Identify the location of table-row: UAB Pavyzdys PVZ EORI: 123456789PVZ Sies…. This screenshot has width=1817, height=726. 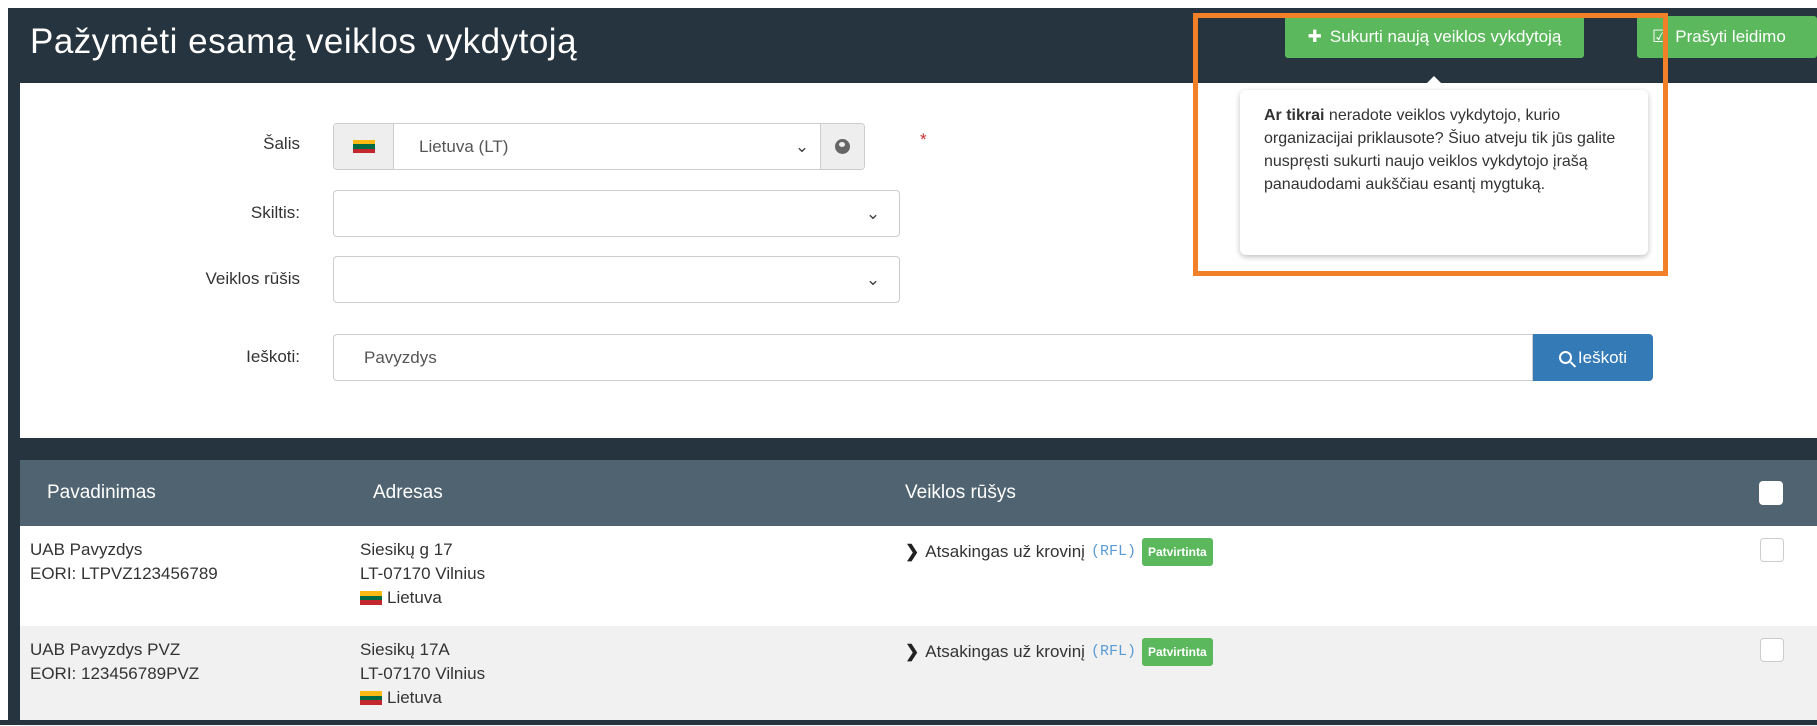
(918, 676).